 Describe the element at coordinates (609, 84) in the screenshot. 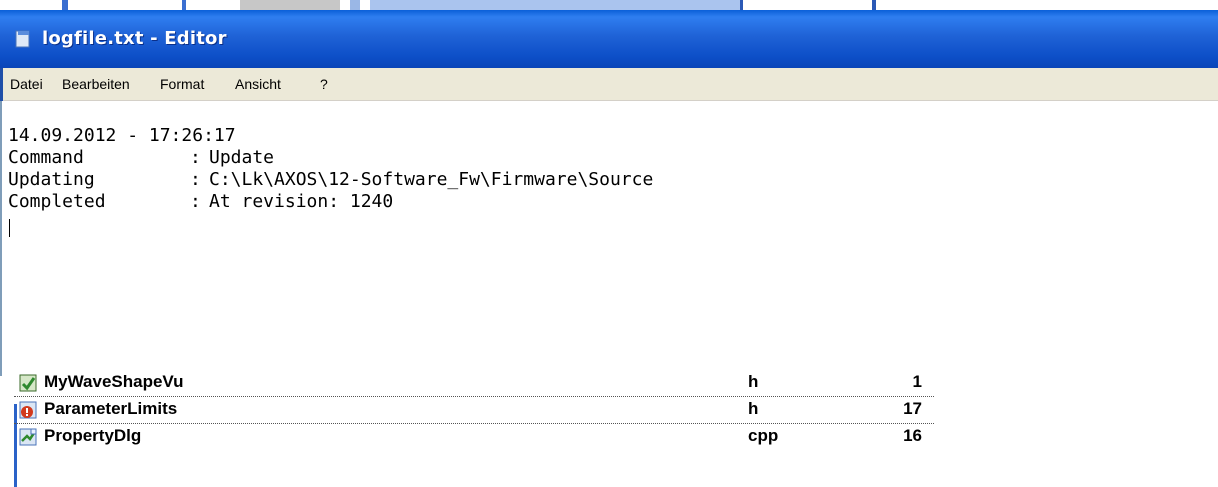

I see `menu-bar: Datei Bearbeiten Format Ansicht ?` at that location.